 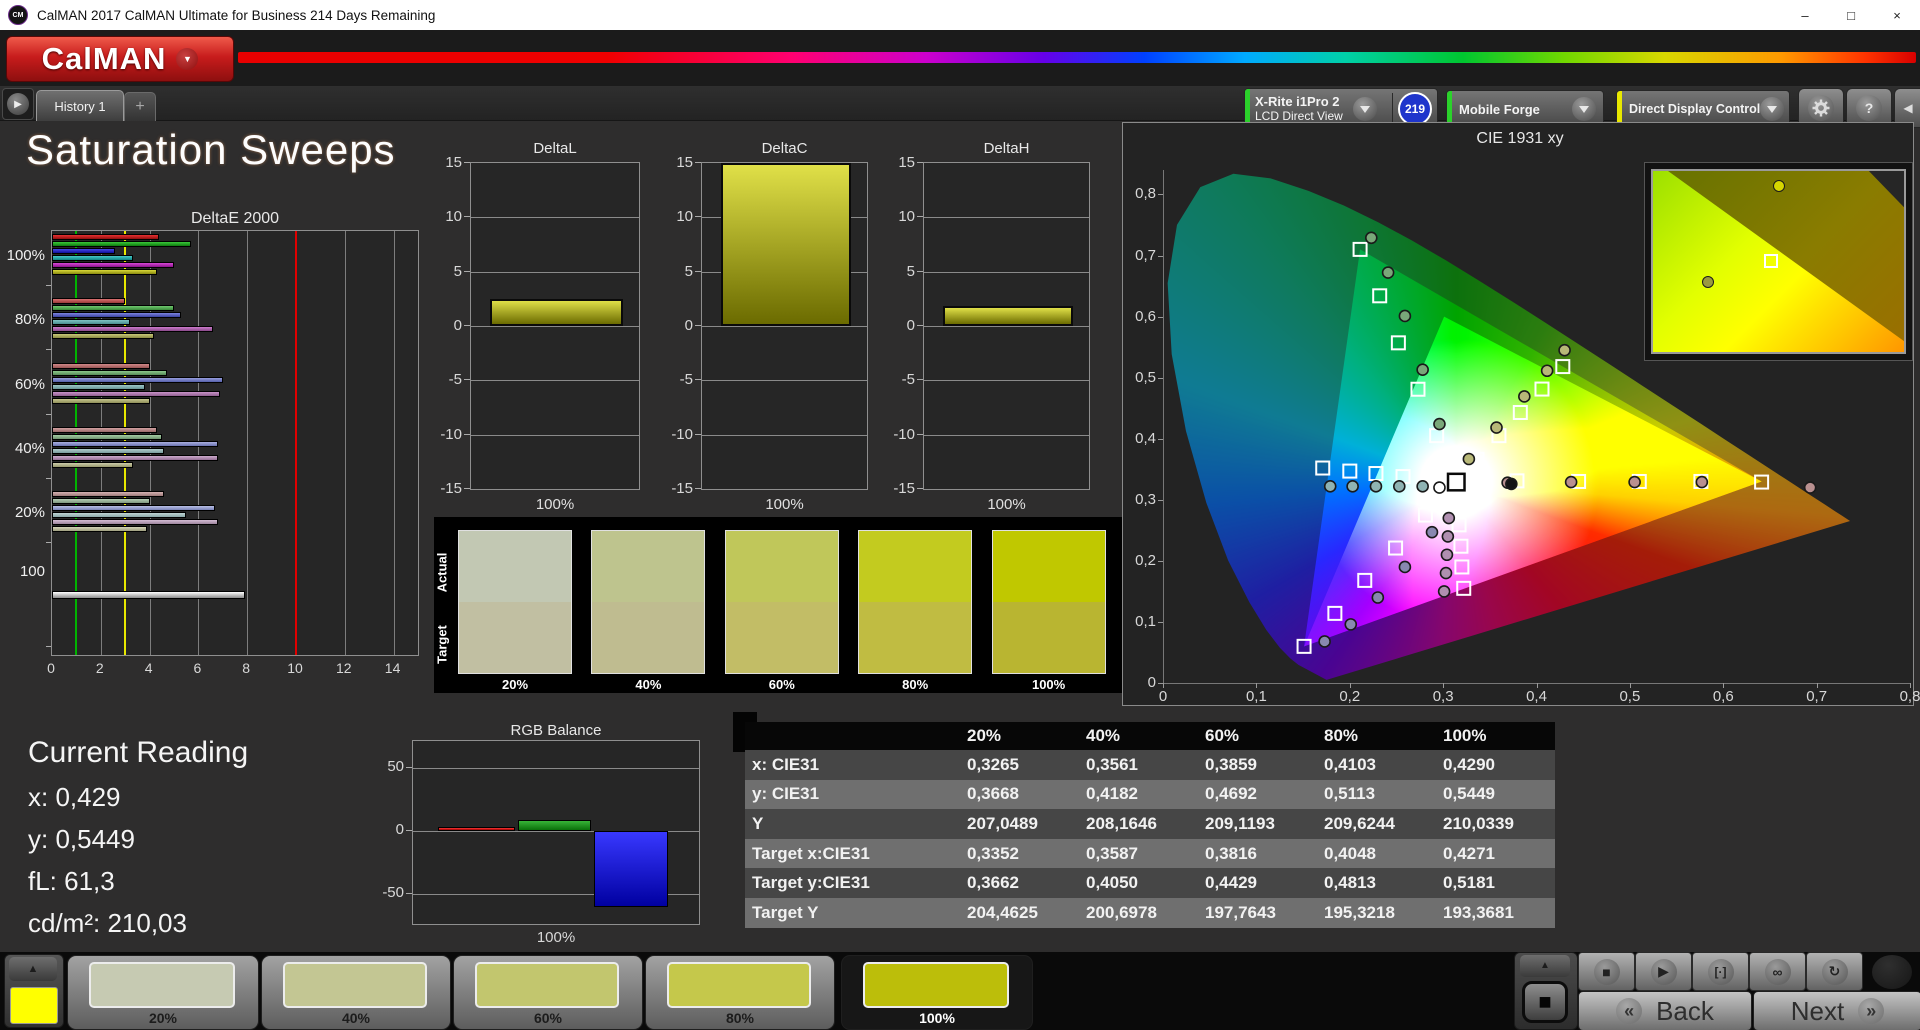 I want to click on saturation-button-40%: 40%, so click(x=356, y=992).